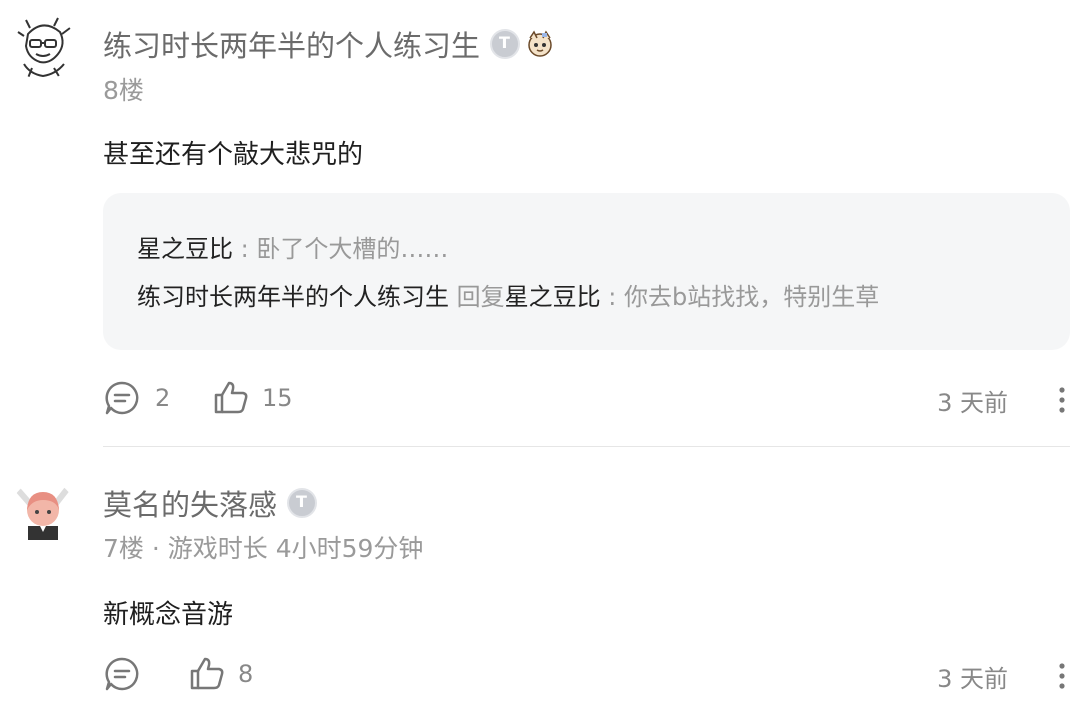 The image size is (1080, 713). I want to click on like-count: 8, so click(246, 674).